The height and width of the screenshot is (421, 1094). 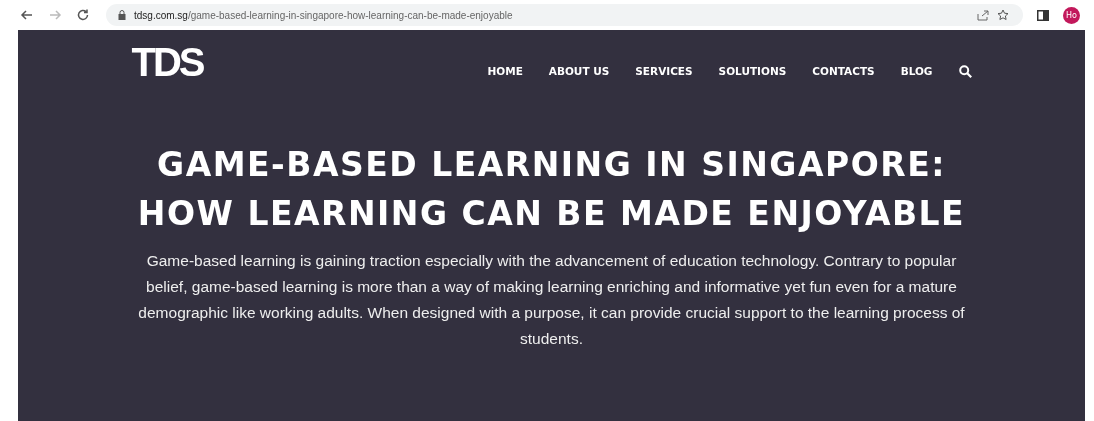 I want to click on nav-link: SOLUTIONS, so click(x=752, y=71).